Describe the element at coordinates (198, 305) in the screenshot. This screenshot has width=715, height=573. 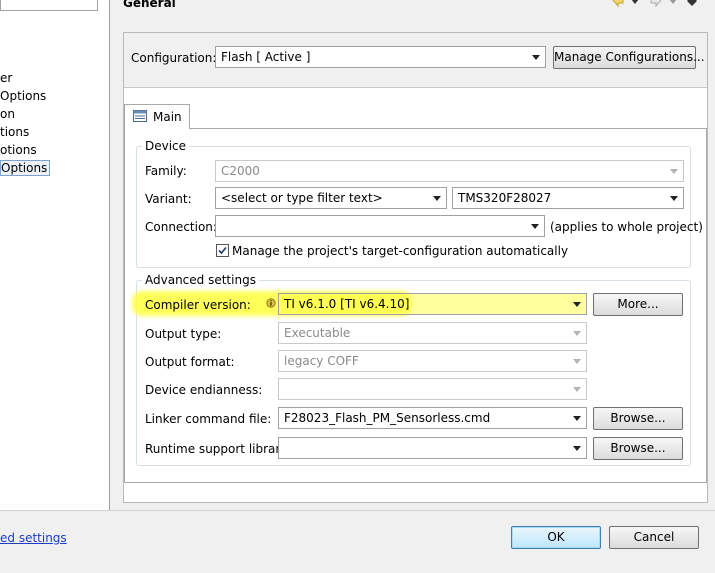
I see `compiler-version-label: Compiler version:` at that location.